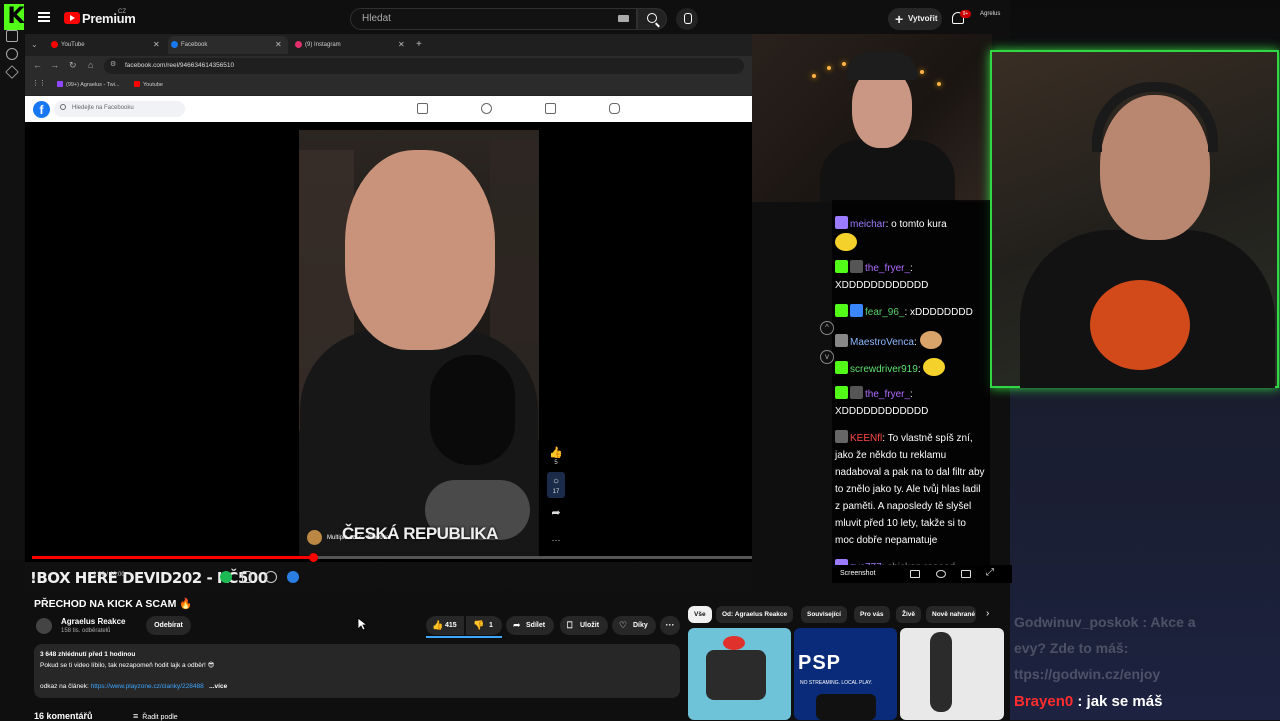 The height and width of the screenshot is (721, 1280). I want to click on article-link: https://www.playzone.cz/clanky/228488, so click(147, 686).